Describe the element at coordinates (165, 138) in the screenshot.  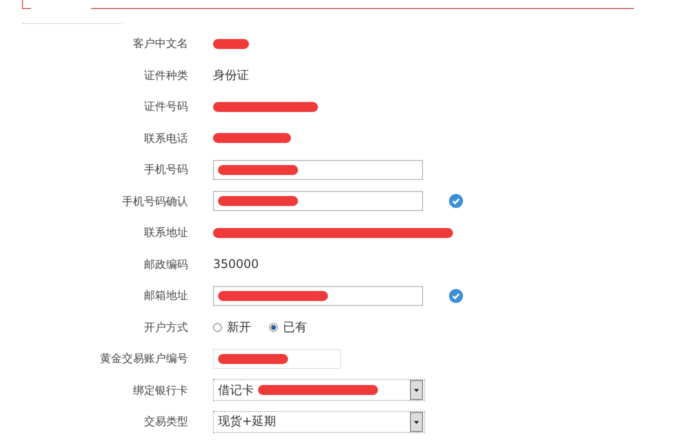
I see `field-label: 联系电话` at that location.